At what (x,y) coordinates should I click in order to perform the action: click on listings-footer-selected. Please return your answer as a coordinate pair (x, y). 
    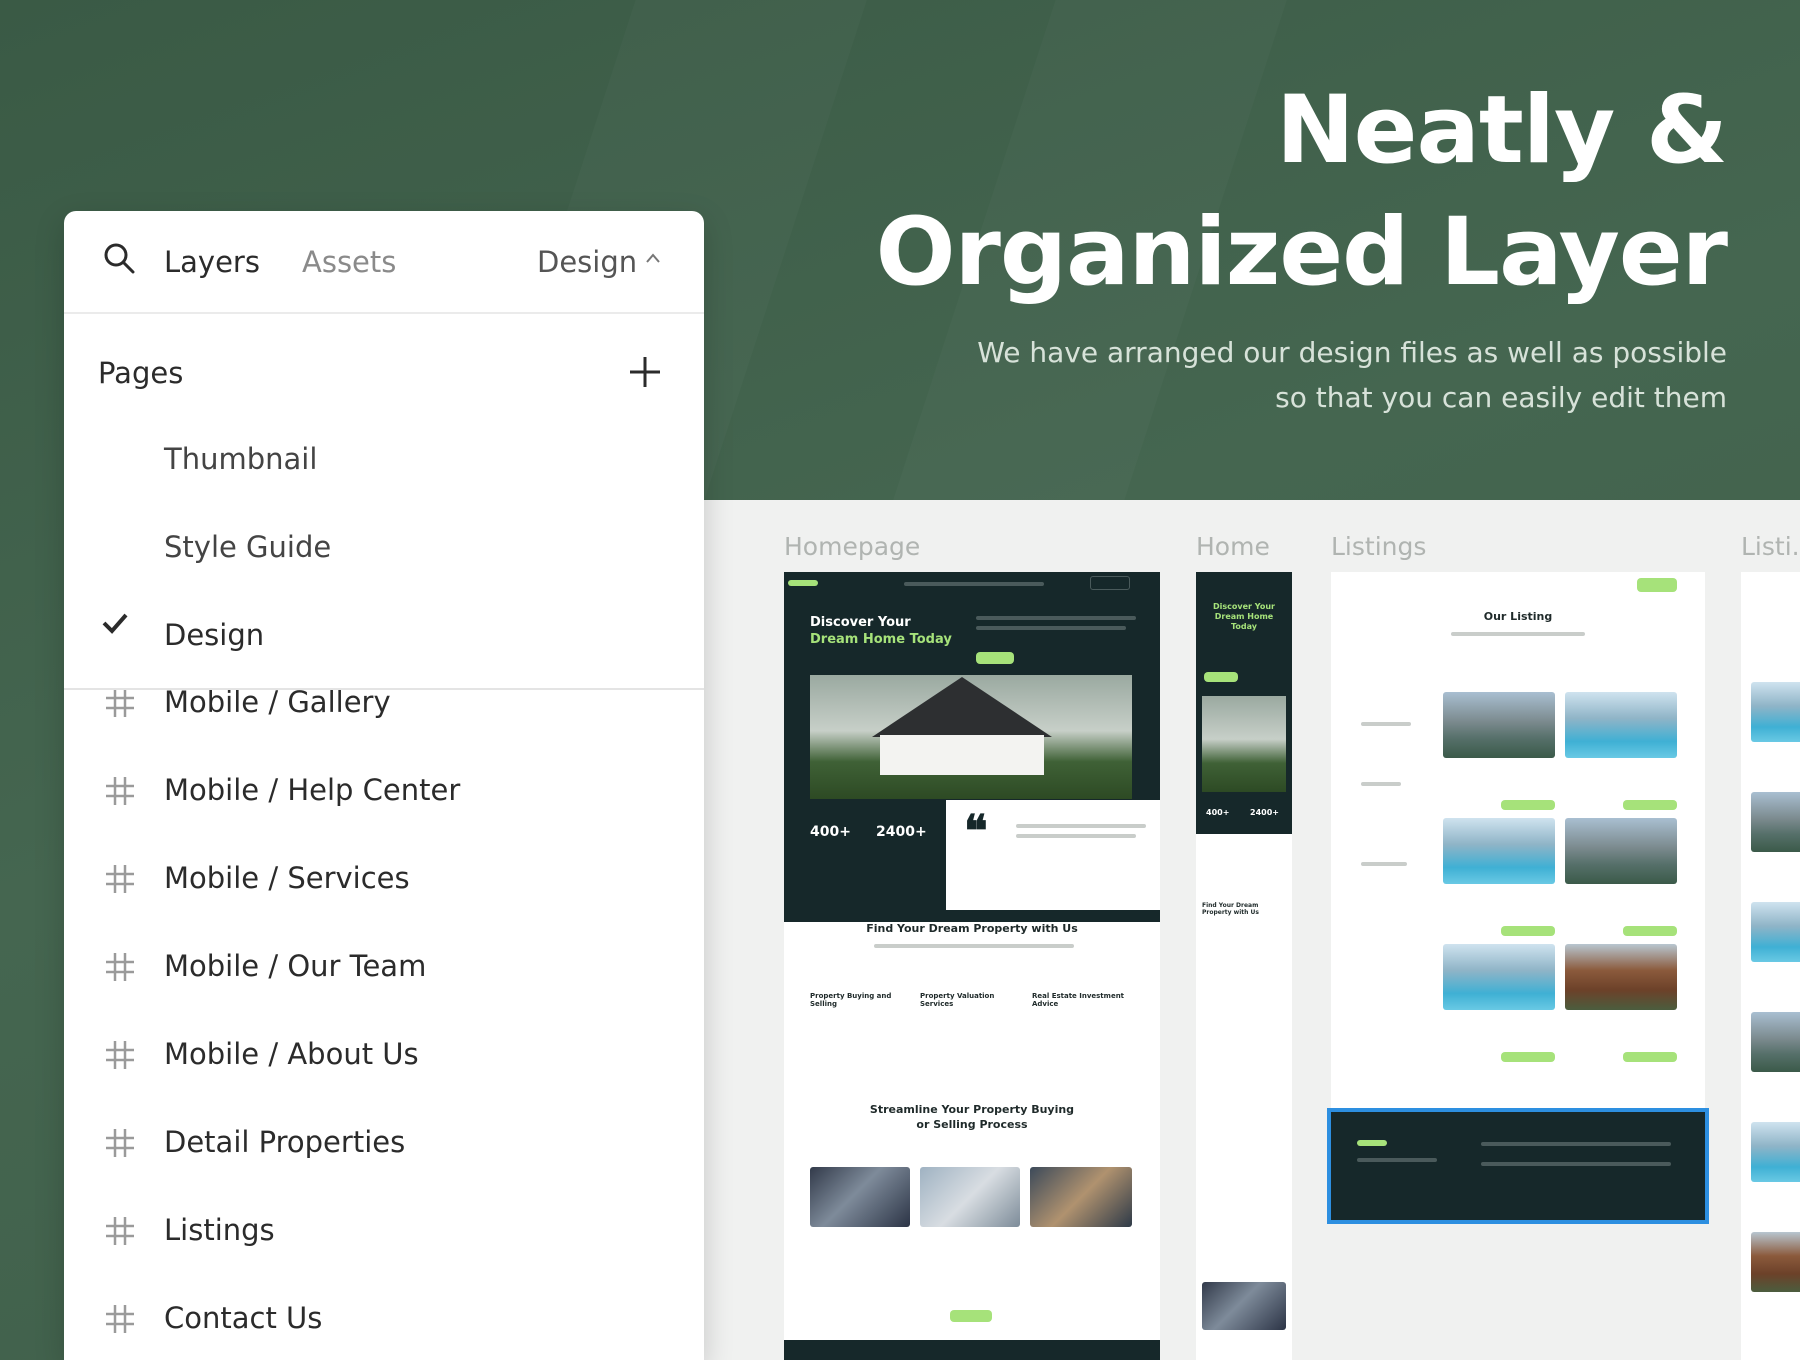
    Looking at the image, I should click on (1518, 1166).